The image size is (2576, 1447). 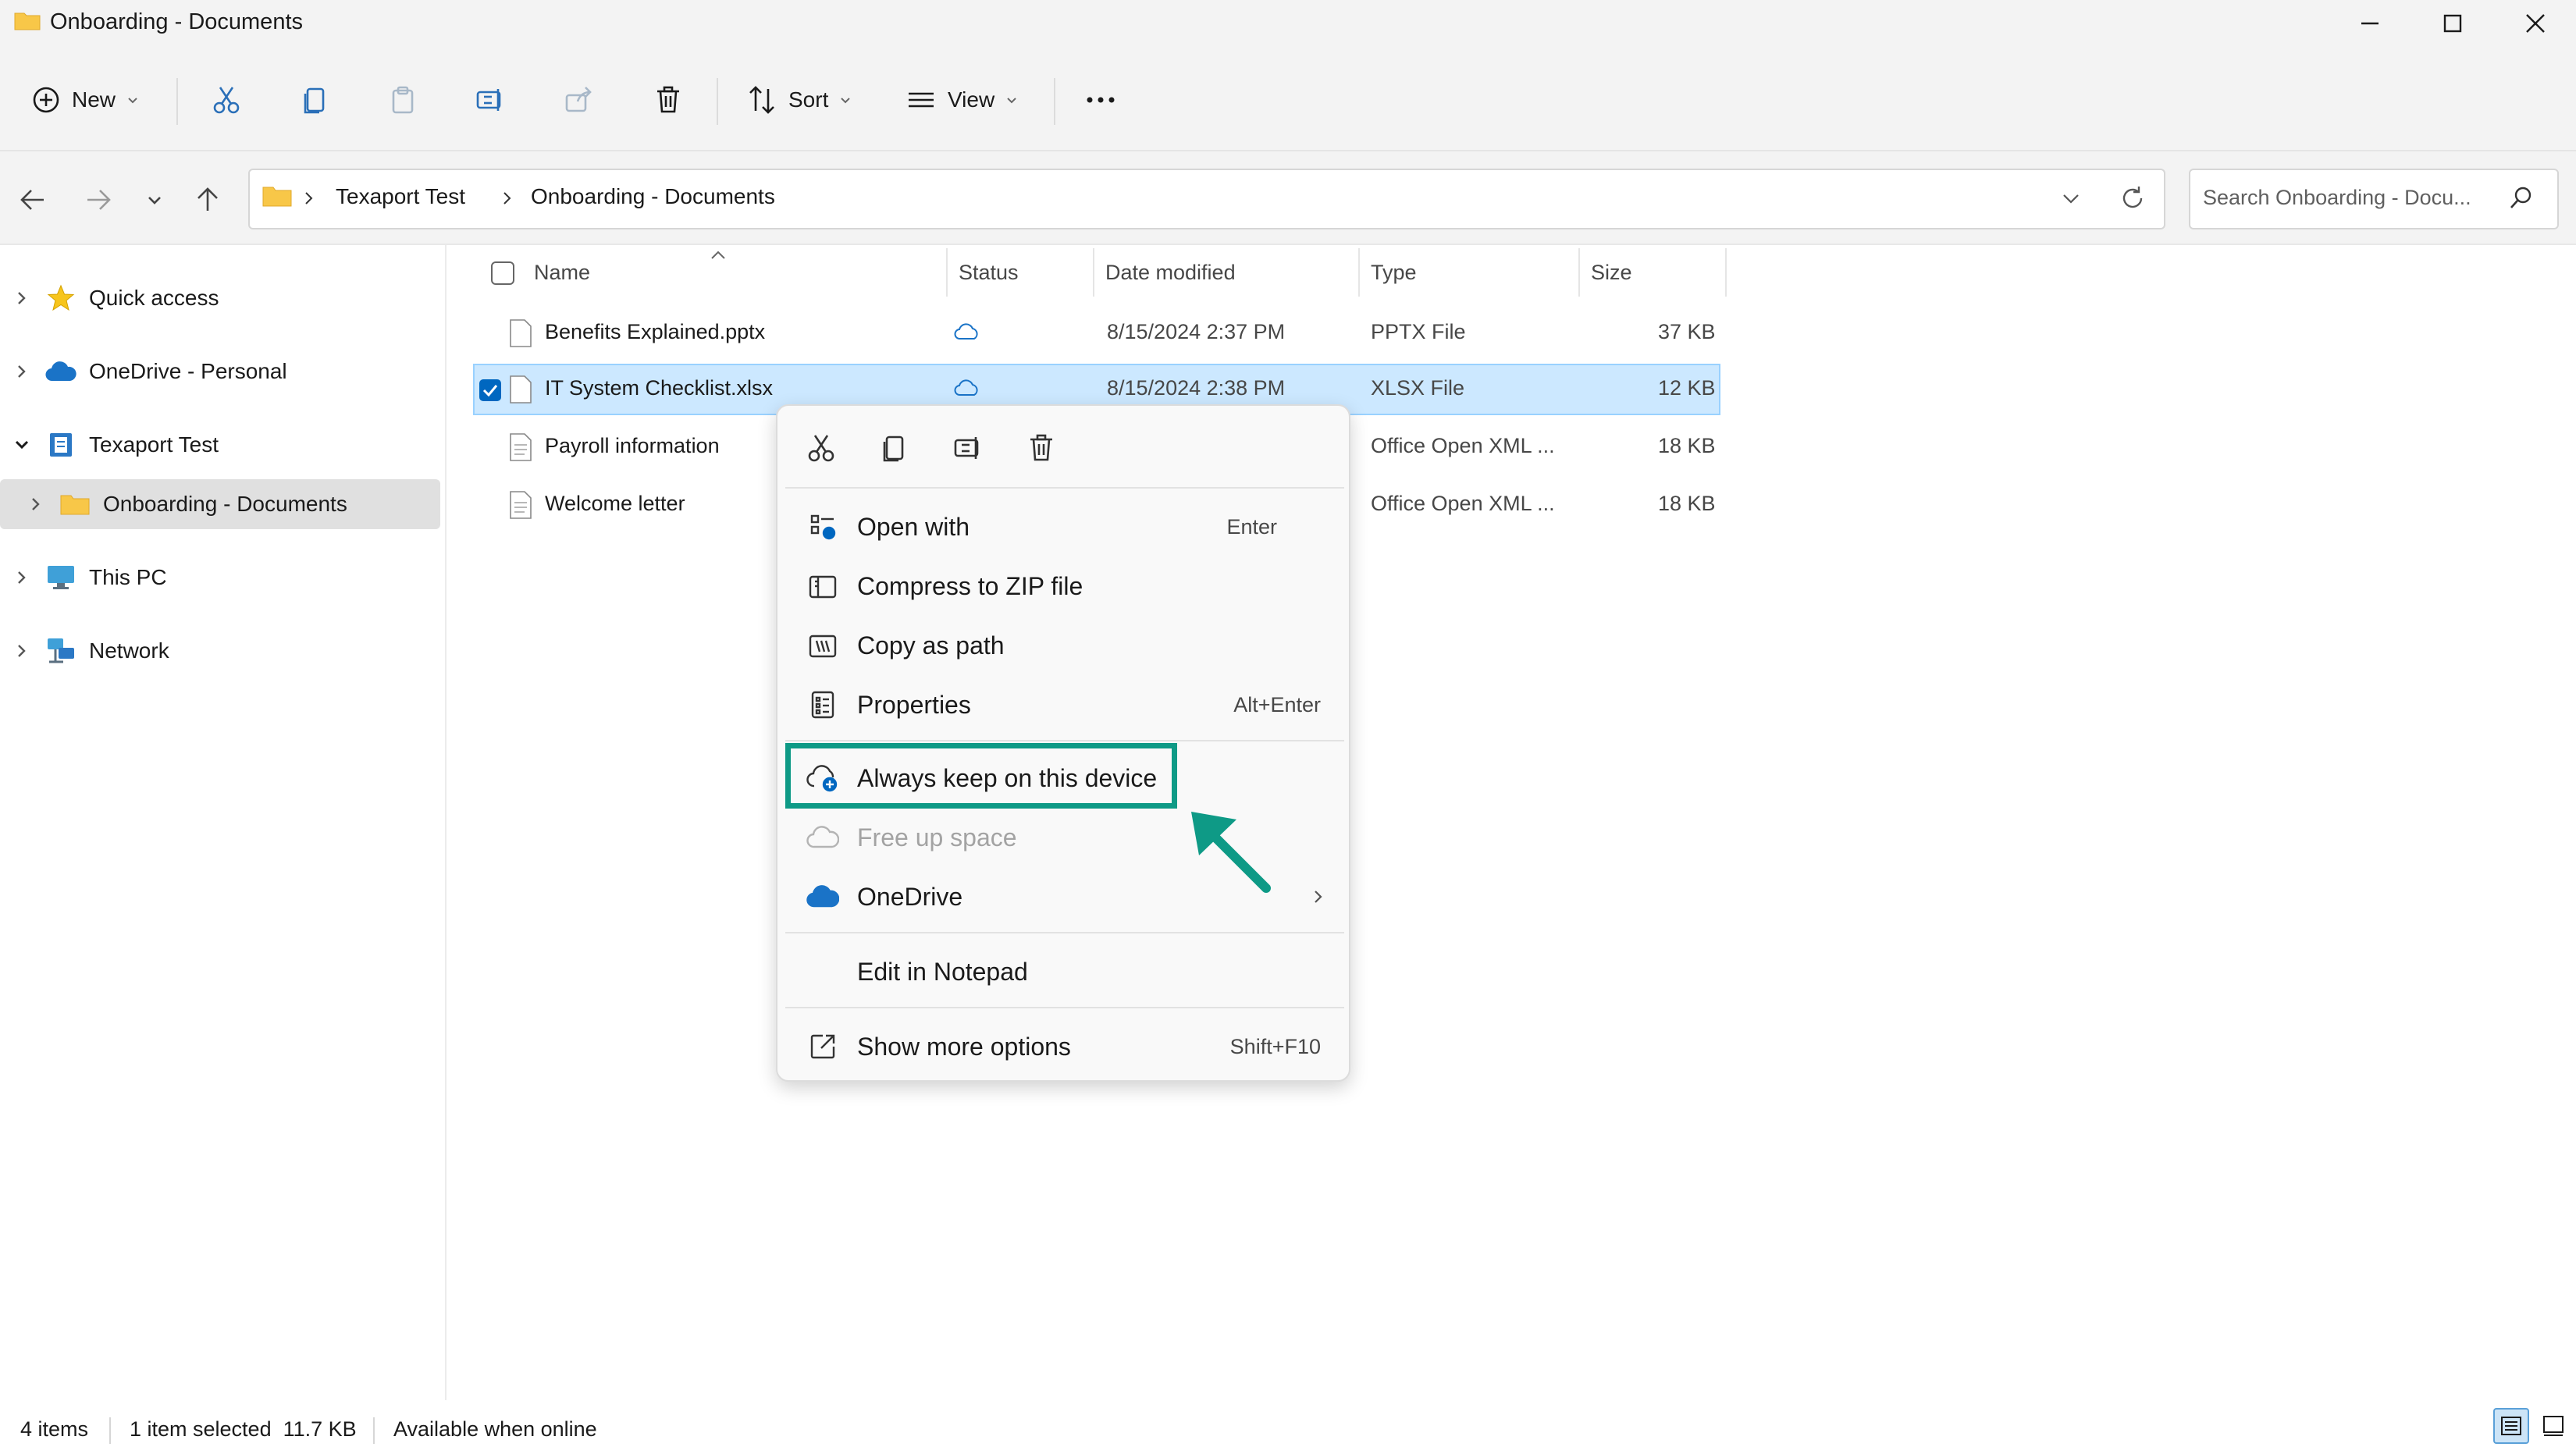 What do you see at coordinates (154, 201) in the screenshot?
I see `recent-locations-button` at bounding box center [154, 201].